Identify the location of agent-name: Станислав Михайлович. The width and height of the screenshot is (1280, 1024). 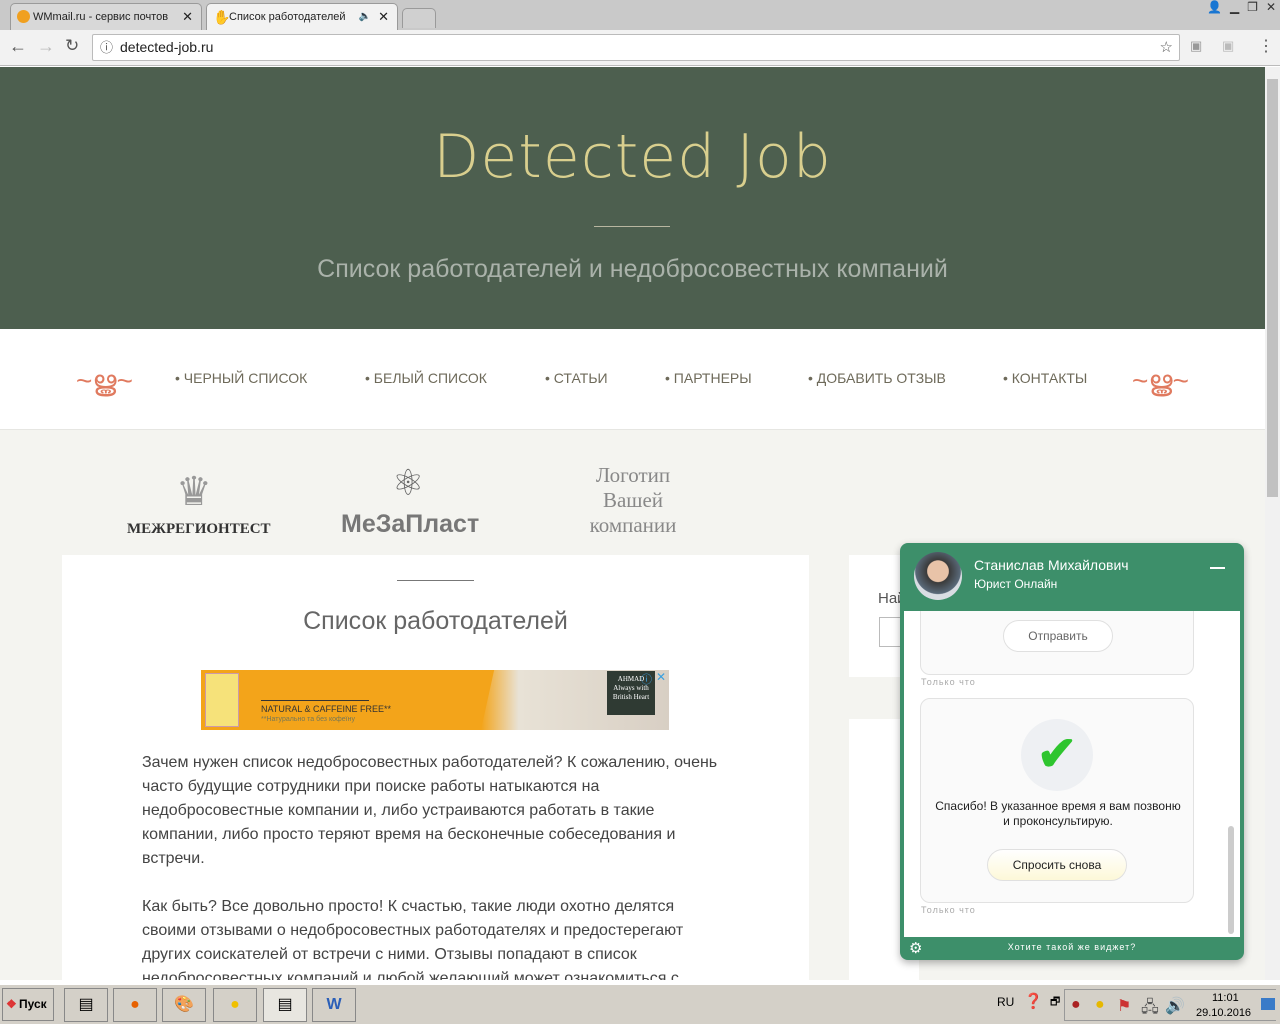
(1051, 565).